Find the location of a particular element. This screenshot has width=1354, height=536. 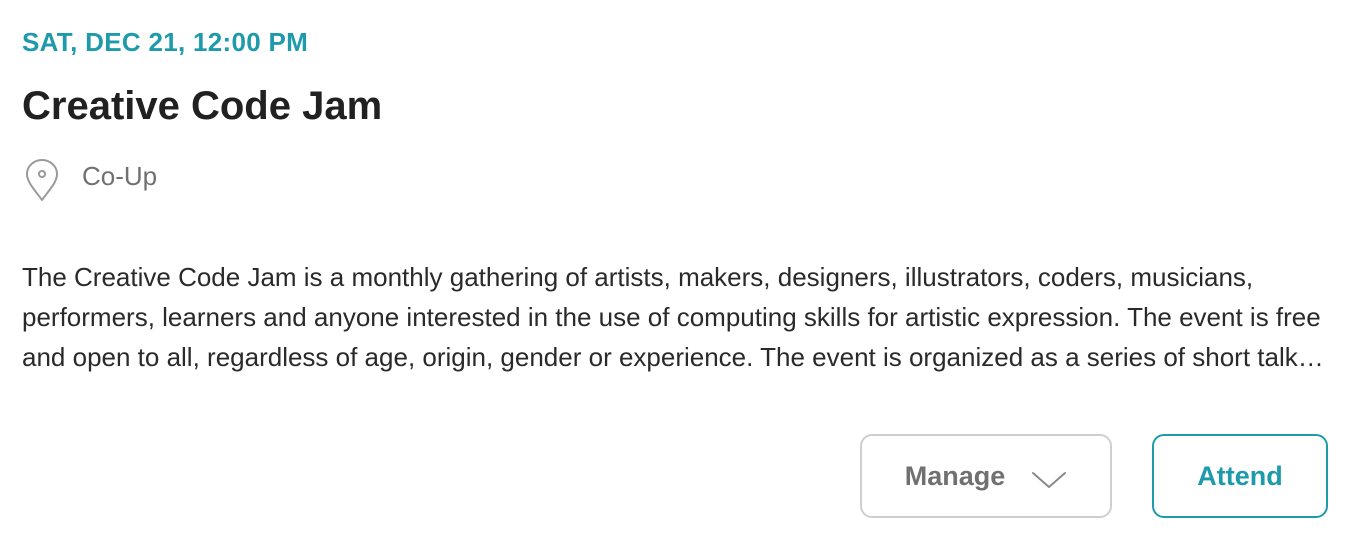

event-datetime: SAT, DEC 21, 12:00 PM is located at coordinates (165, 42).